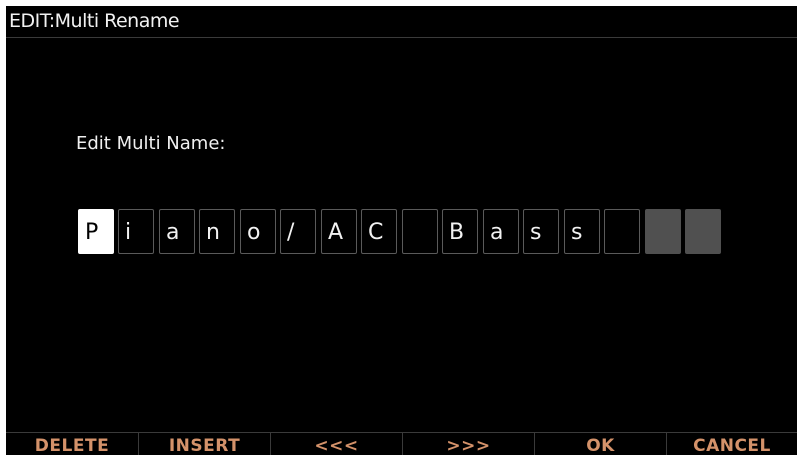 The height and width of the screenshot is (461, 803). I want to click on name-char-cell: C, so click(379, 231).